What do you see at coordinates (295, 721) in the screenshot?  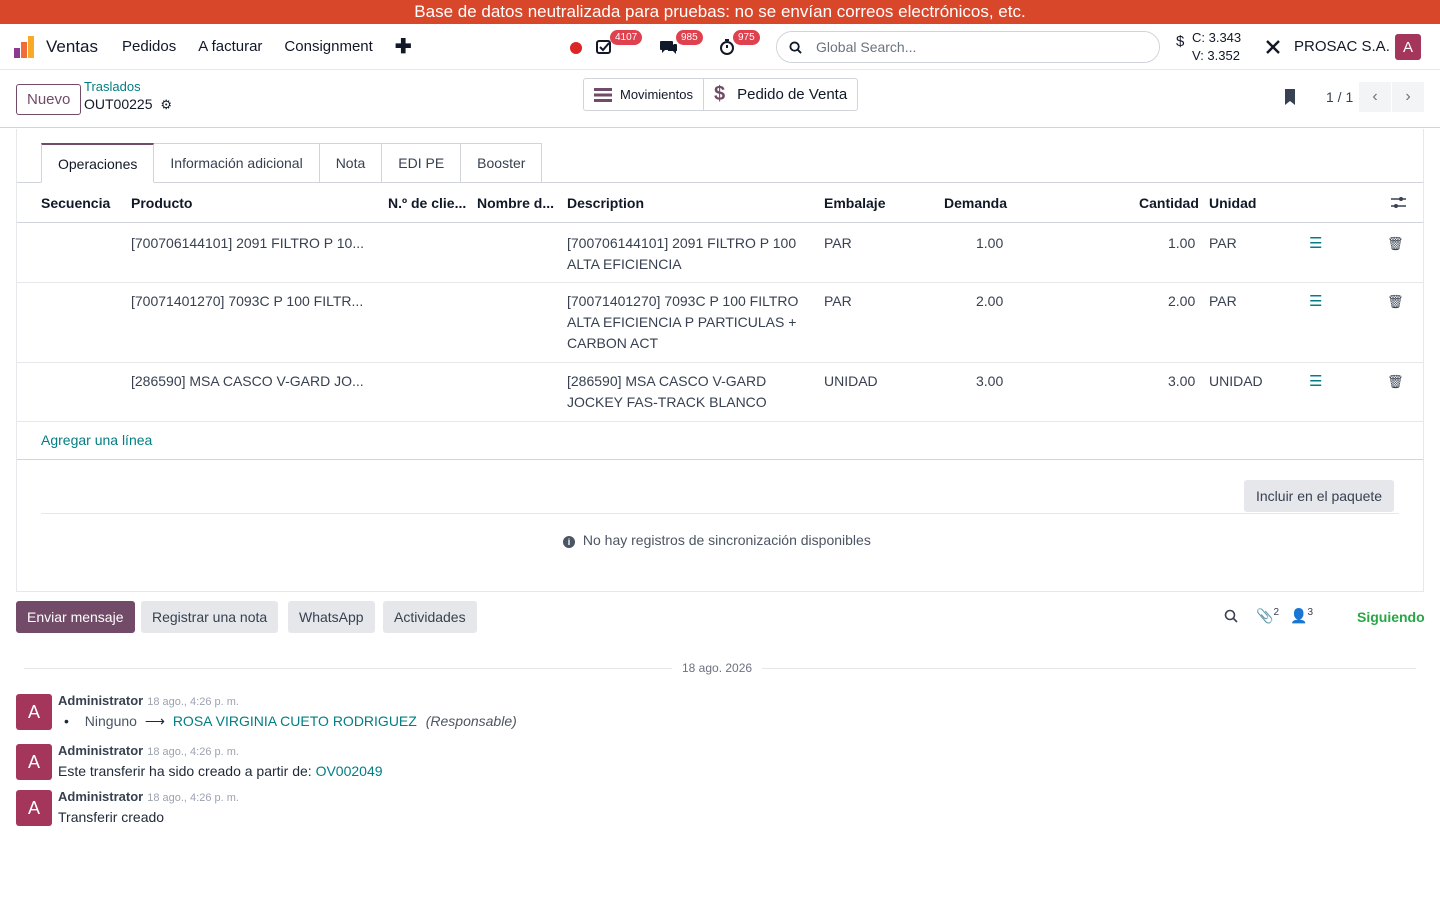 I see `new-value: ROSA VIRGINIA CUETO RODRIGUEZ` at bounding box center [295, 721].